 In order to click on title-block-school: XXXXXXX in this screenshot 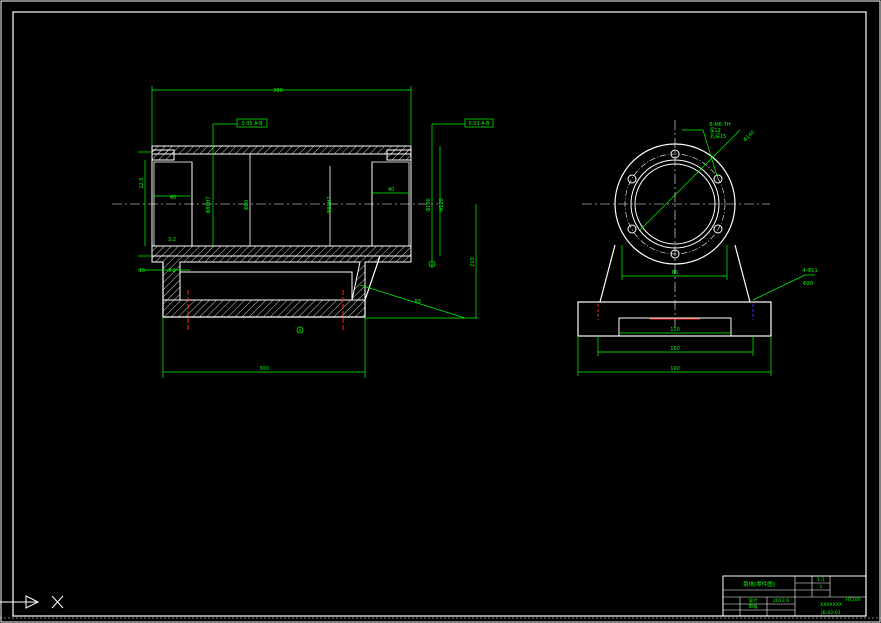, I will do `click(831, 605)`.